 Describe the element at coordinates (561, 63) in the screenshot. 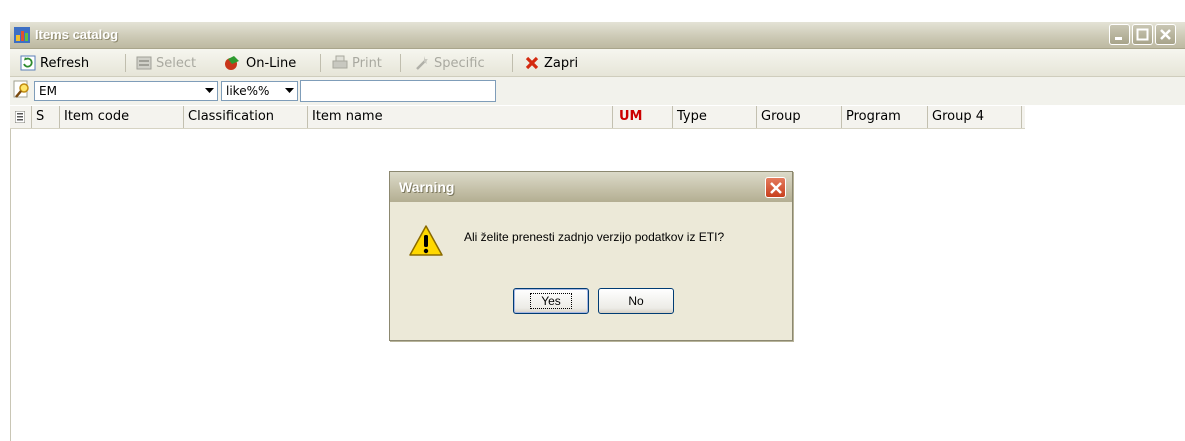

I see `zapri-label: Zapri` at that location.